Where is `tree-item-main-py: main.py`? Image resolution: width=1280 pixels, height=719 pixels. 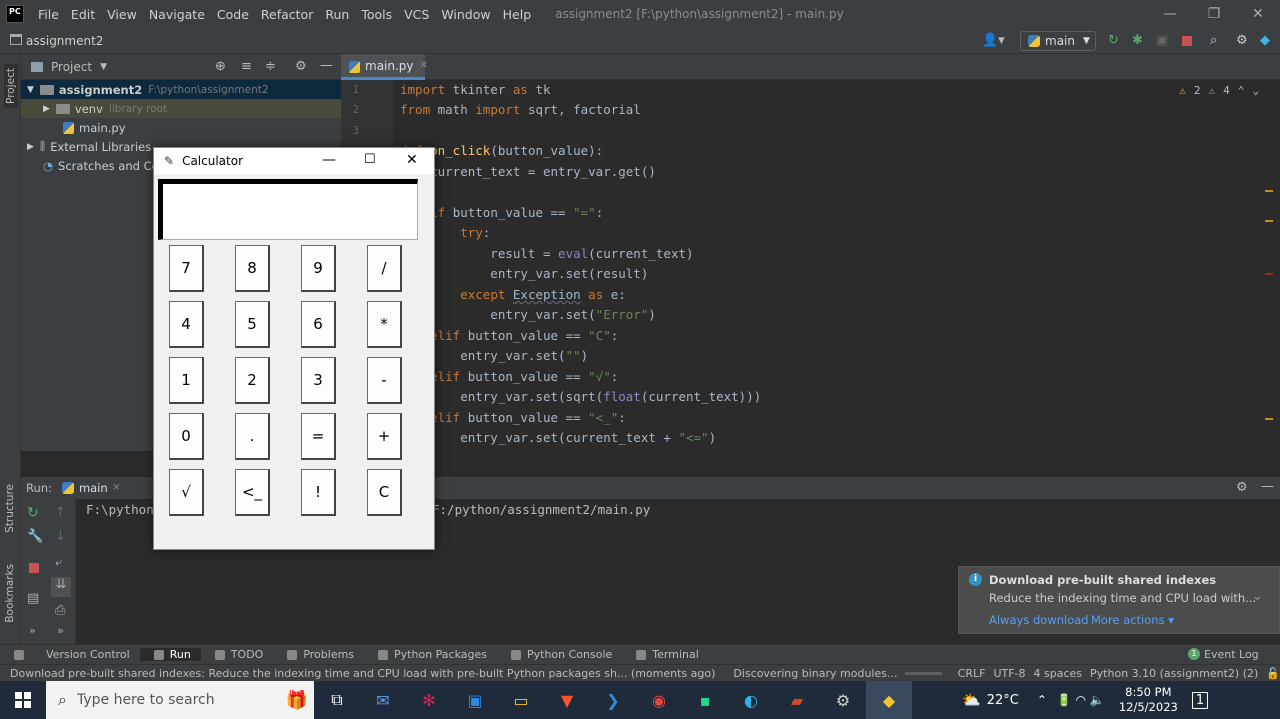
tree-item-main-py: main.py is located at coordinates (73, 127).